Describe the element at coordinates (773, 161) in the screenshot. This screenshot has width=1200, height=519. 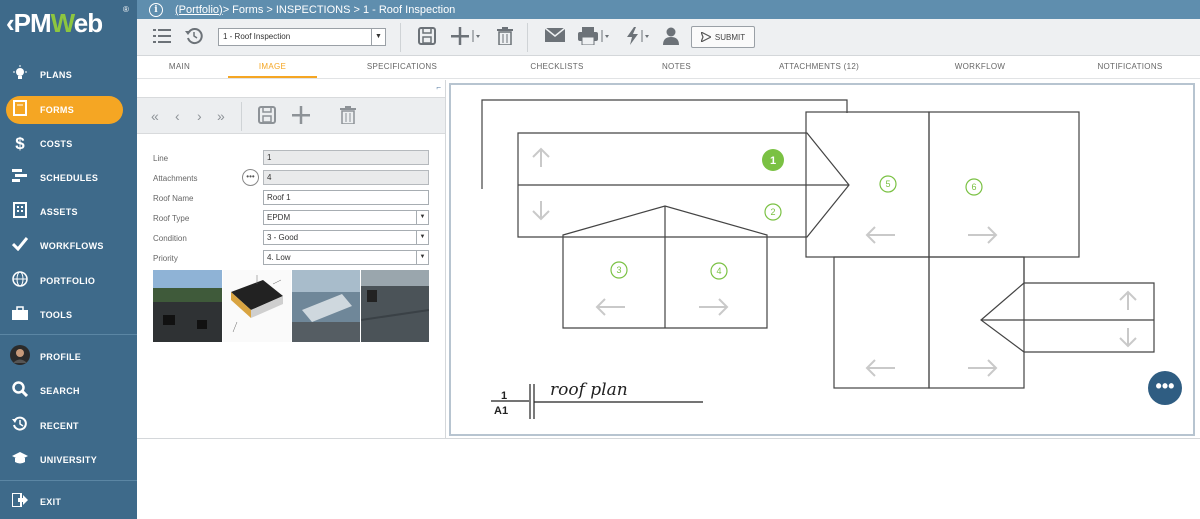
I see `svg-text: 1` at that location.